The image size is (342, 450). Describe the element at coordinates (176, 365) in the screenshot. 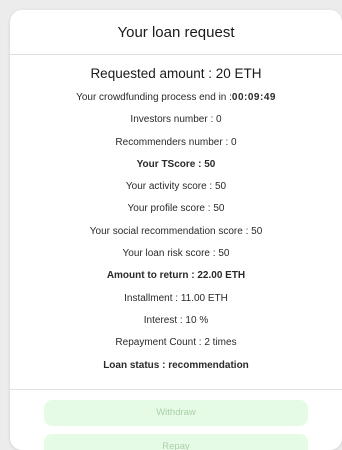

I see `loan-status: Loan status : recommendation` at that location.